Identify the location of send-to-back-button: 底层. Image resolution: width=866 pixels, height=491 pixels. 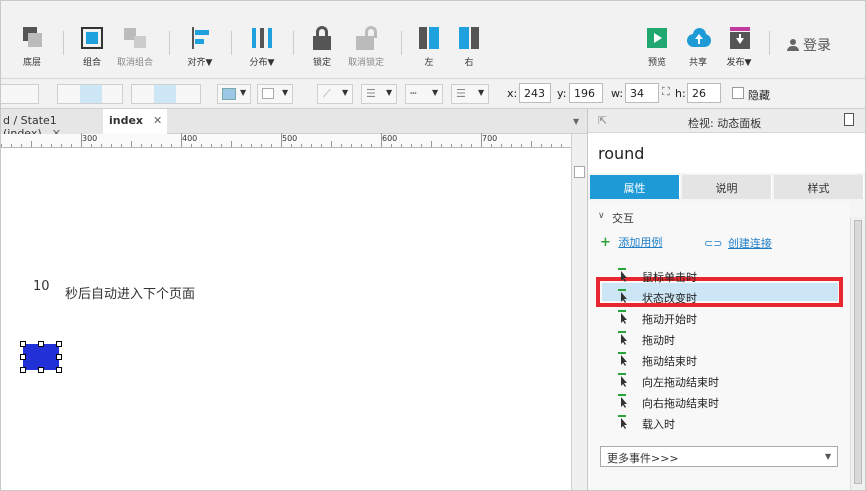
(32, 46).